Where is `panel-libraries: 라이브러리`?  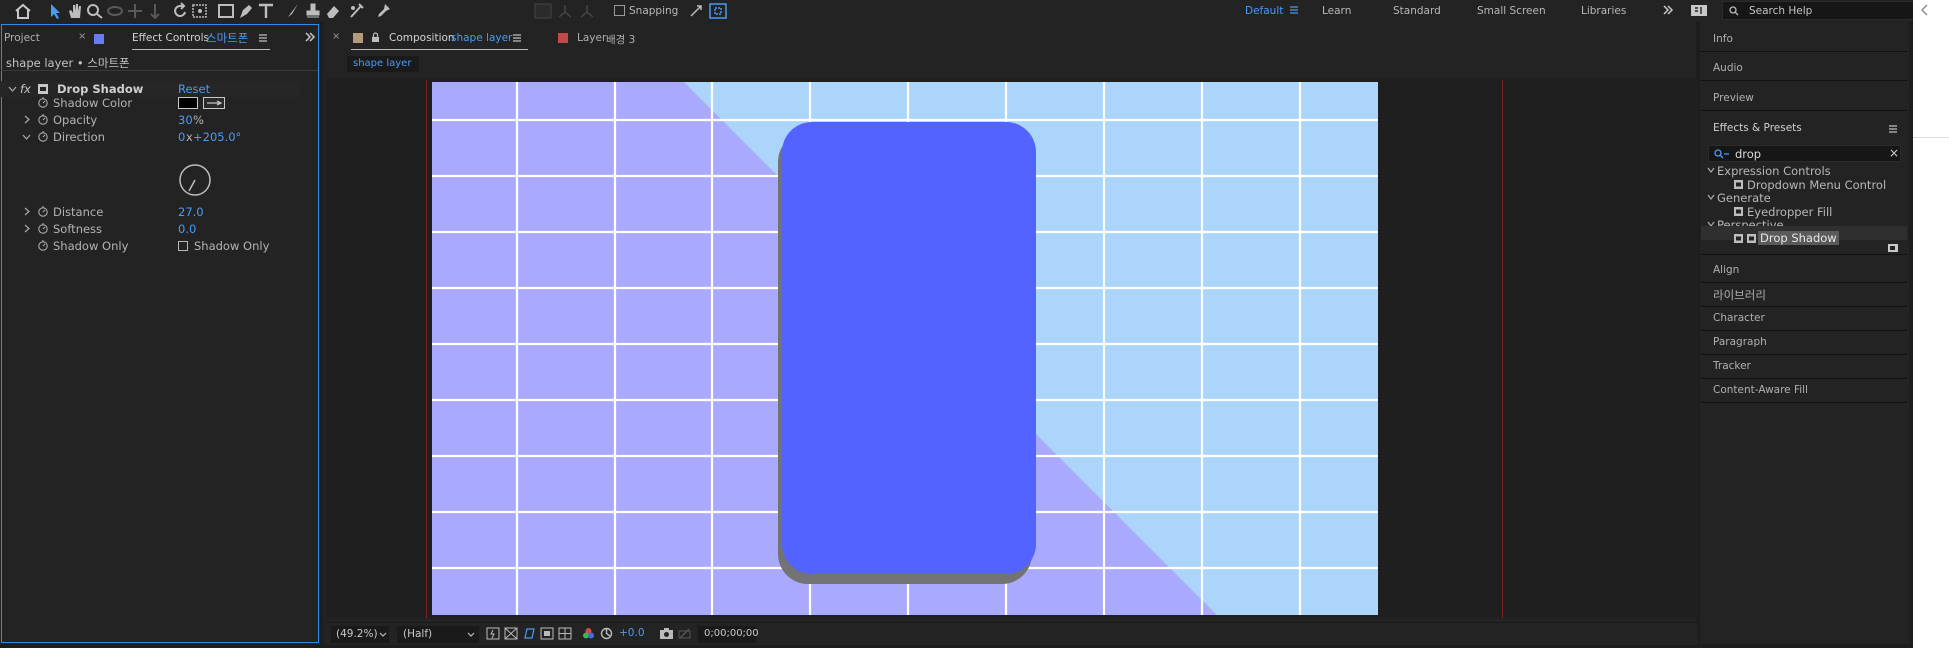
panel-libraries: 라이브러리 is located at coordinates (1739, 295).